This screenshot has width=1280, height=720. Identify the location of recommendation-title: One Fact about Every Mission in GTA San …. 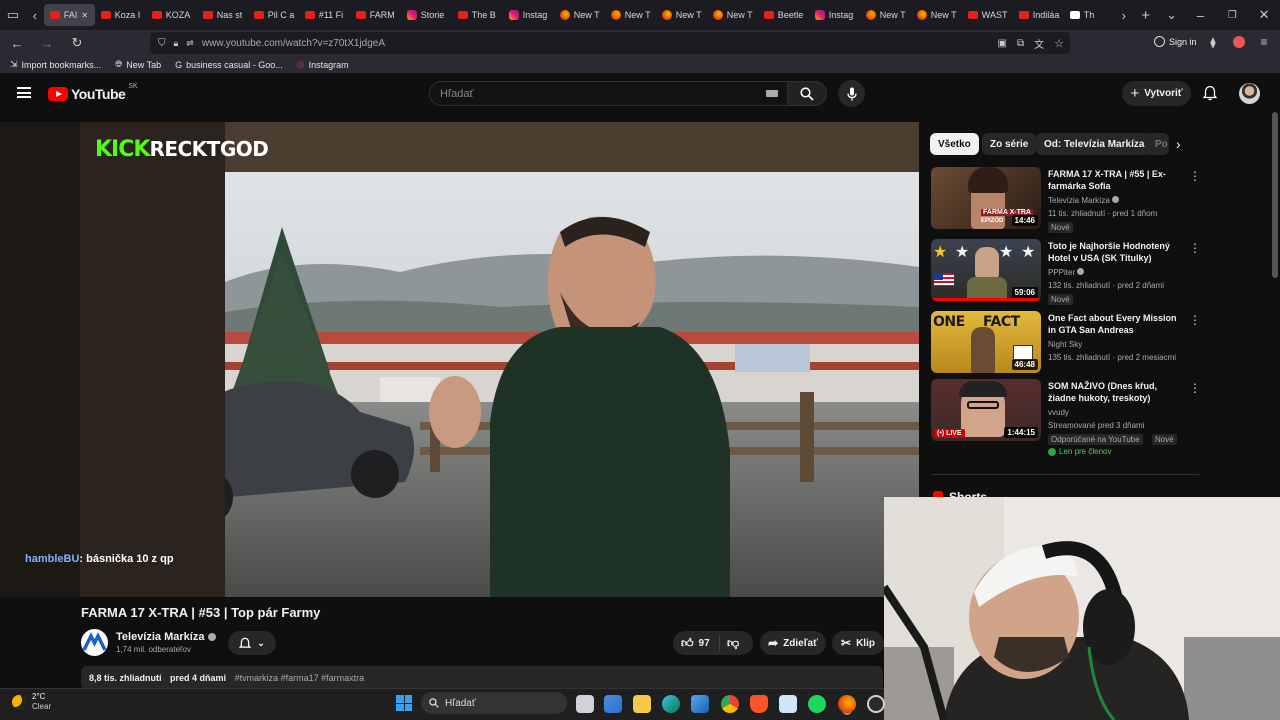
(1114, 324).